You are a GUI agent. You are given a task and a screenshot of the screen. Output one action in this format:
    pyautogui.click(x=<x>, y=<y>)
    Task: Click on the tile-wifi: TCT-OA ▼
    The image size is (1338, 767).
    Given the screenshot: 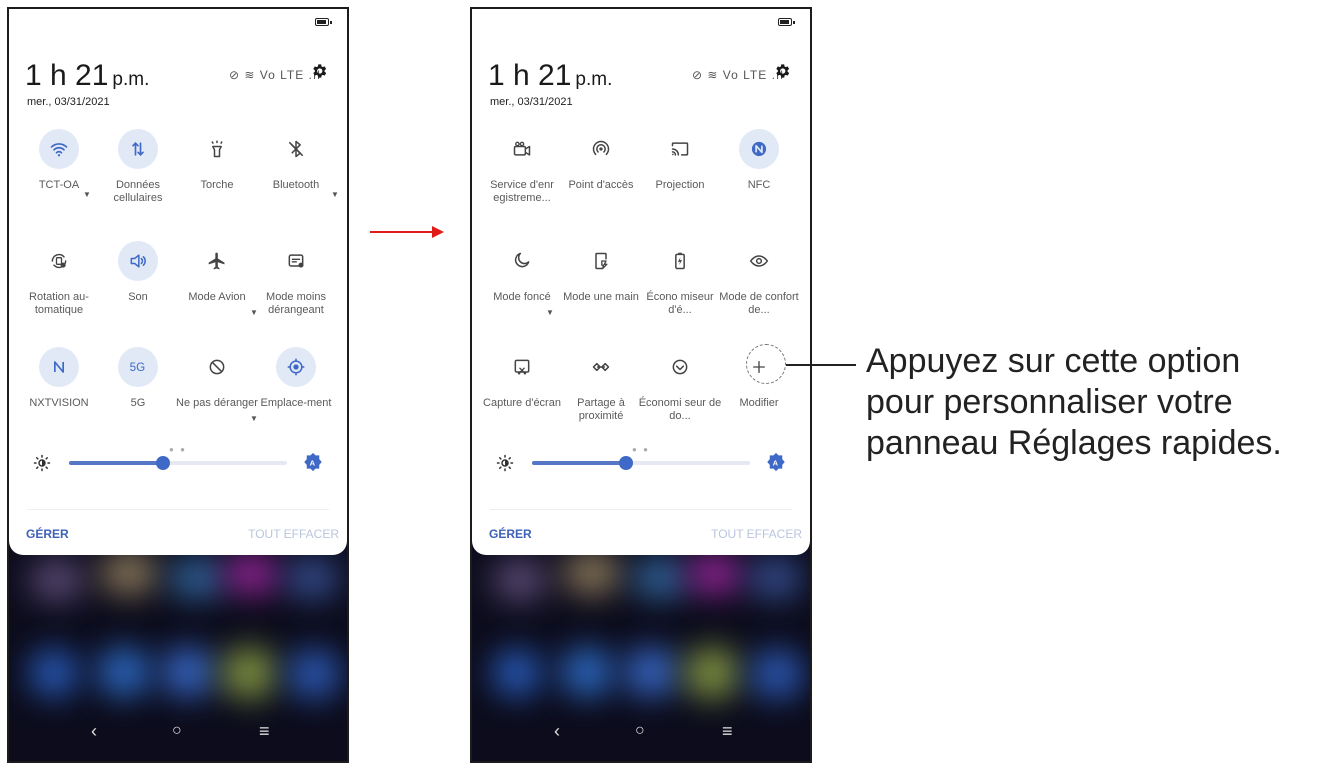 What is the action you would take?
    pyautogui.click(x=59, y=164)
    